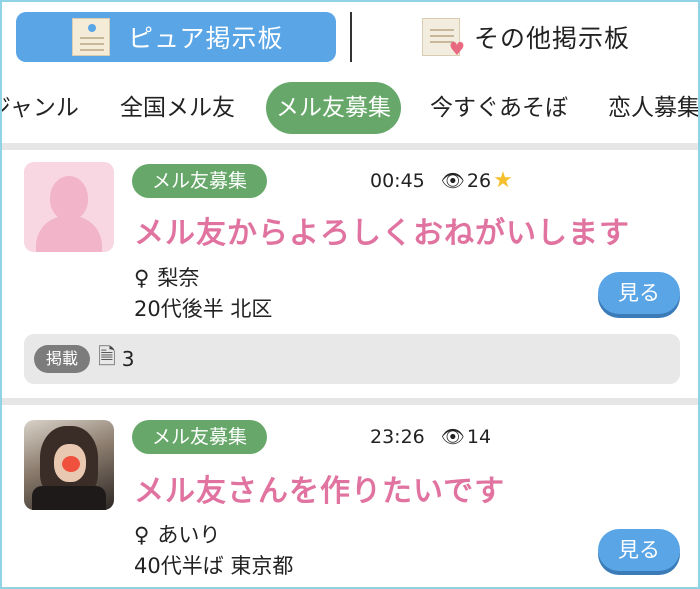 This screenshot has width=700, height=589. I want to click on document-icon: 🗎, so click(107, 357).